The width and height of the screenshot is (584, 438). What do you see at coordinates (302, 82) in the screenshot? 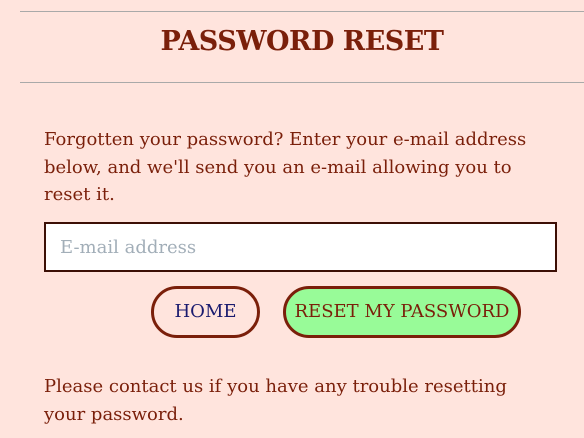
I see `title-divider` at bounding box center [302, 82].